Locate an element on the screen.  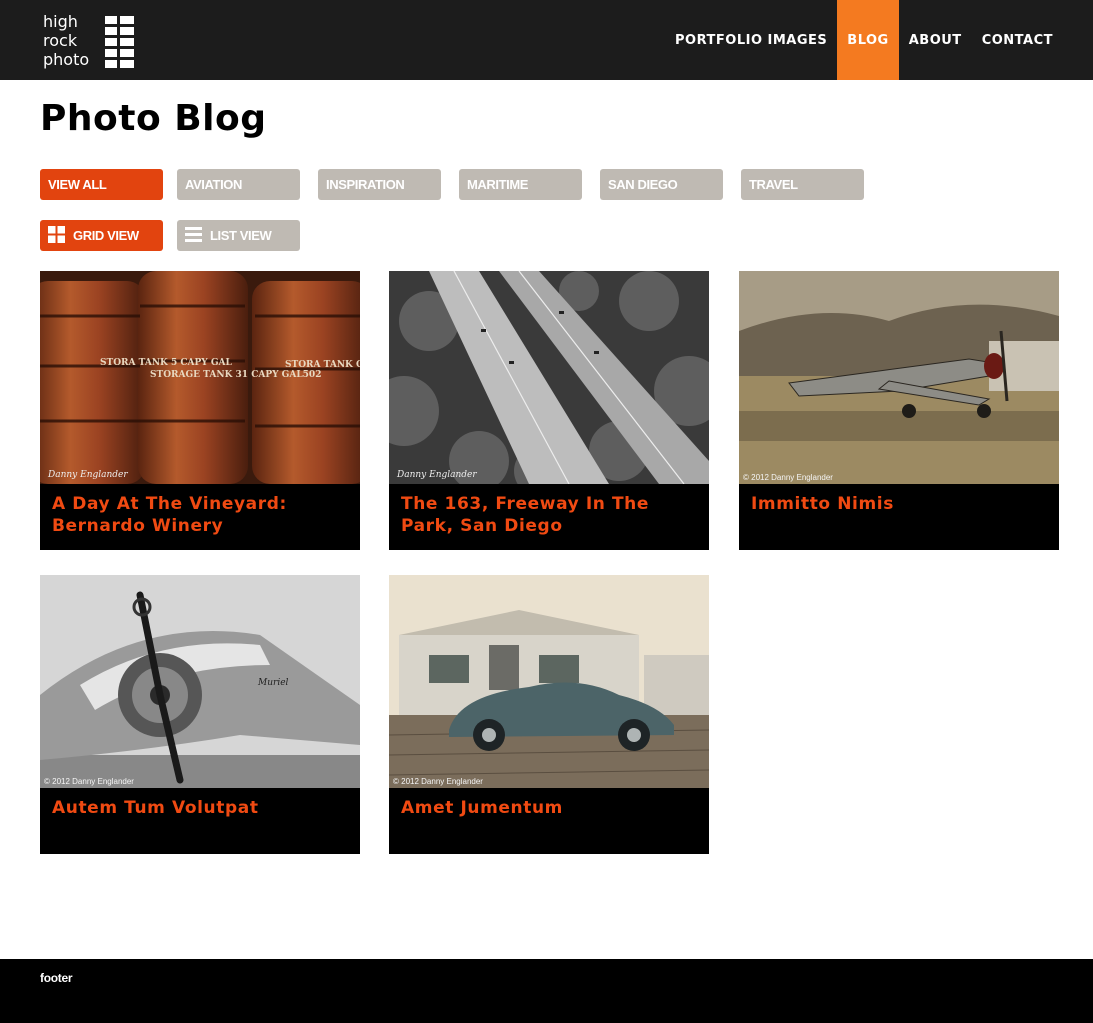
tank-2-text: STORAGE TANK 31 CAPY GAL502 is located at coordinates (235, 375).